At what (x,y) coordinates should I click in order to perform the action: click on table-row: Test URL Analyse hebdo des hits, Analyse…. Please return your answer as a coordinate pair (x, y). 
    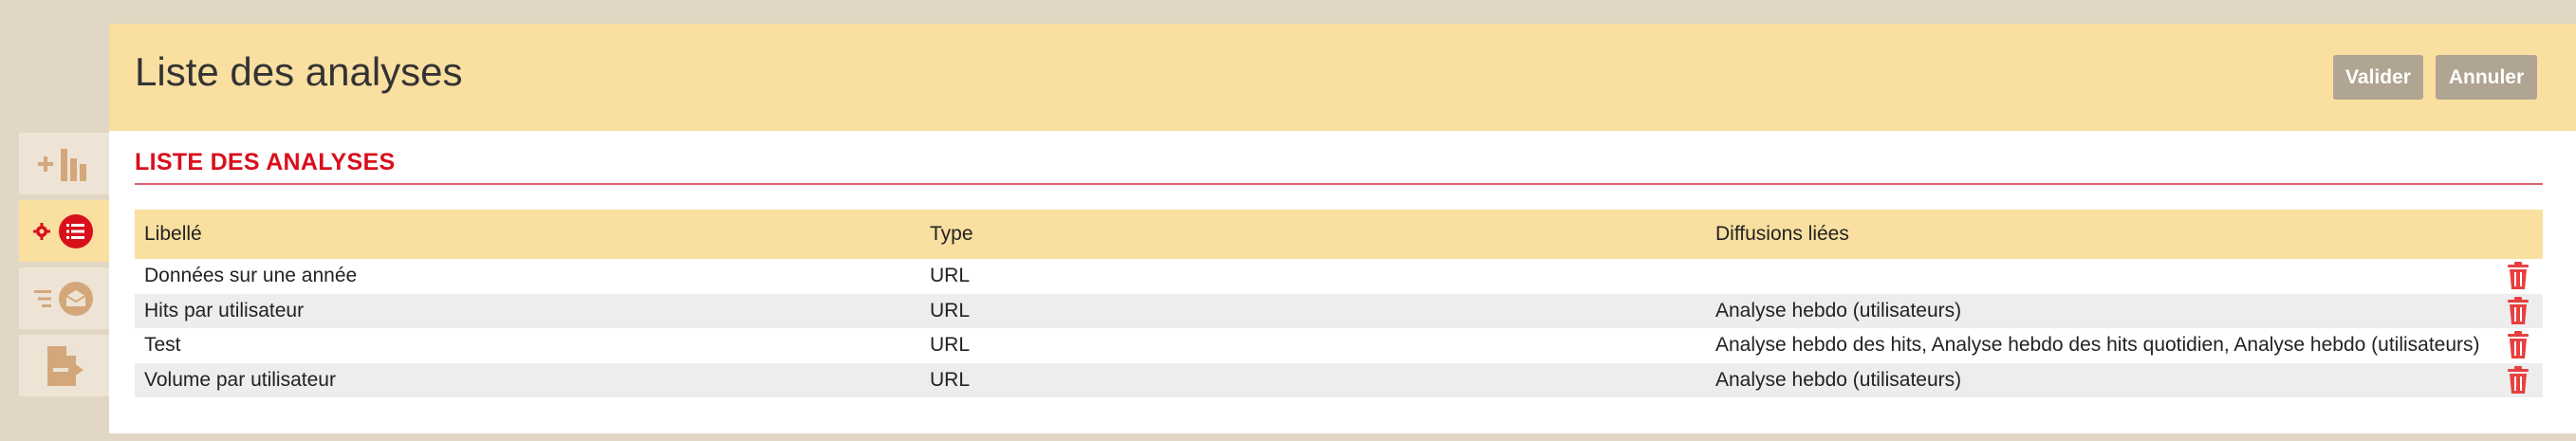
    Looking at the image, I should click on (1339, 346).